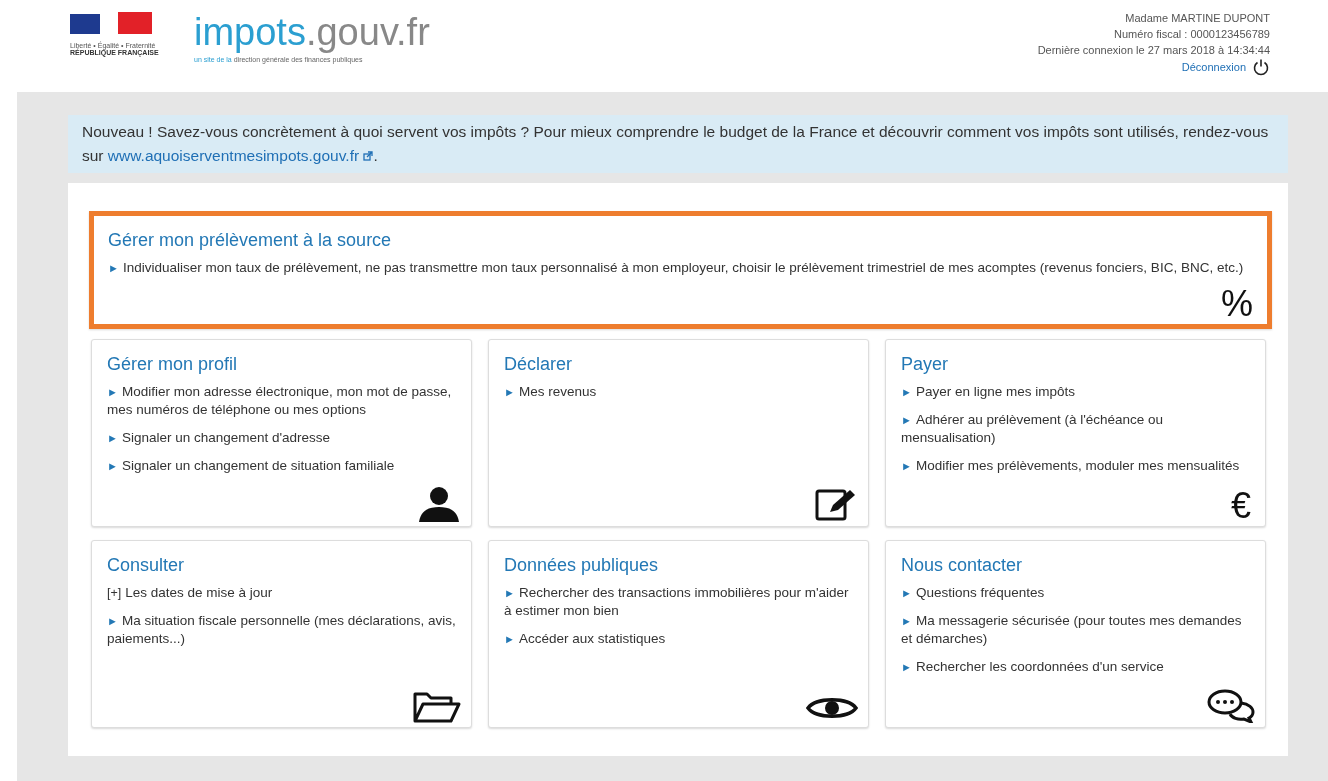 This screenshot has height=781, width=1328. What do you see at coordinates (1075, 593) in the screenshot?
I see `service-link: ► Questions fréquentes` at bounding box center [1075, 593].